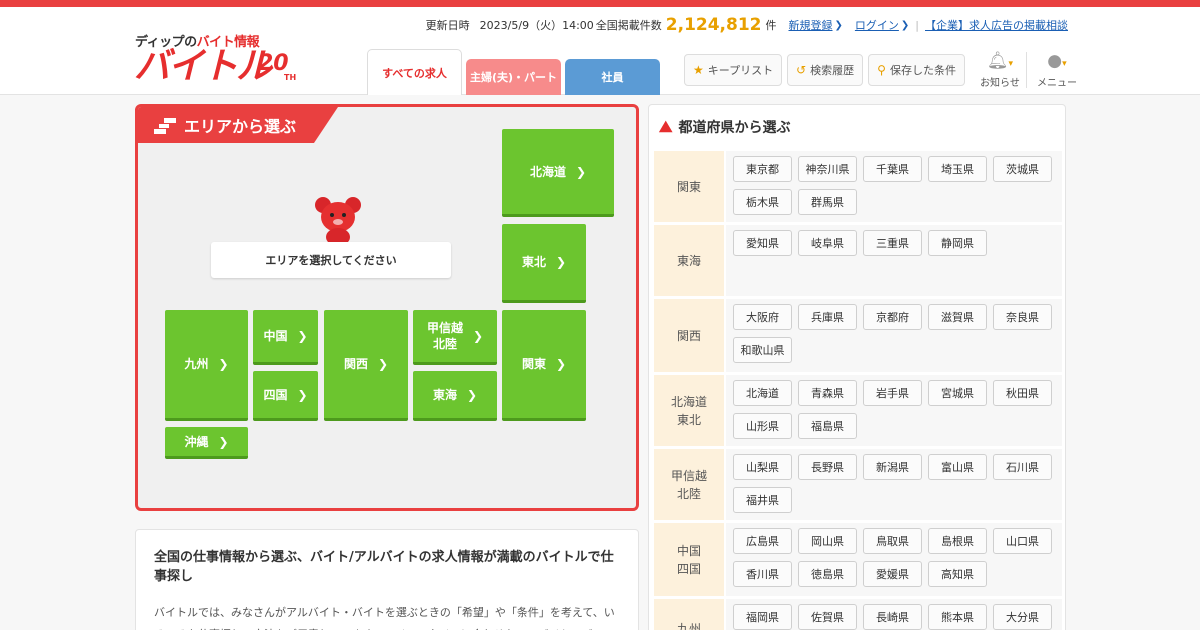 The image size is (1200, 630). What do you see at coordinates (762, 541) in the screenshot?
I see `prefecture-button: 広島県` at bounding box center [762, 541].